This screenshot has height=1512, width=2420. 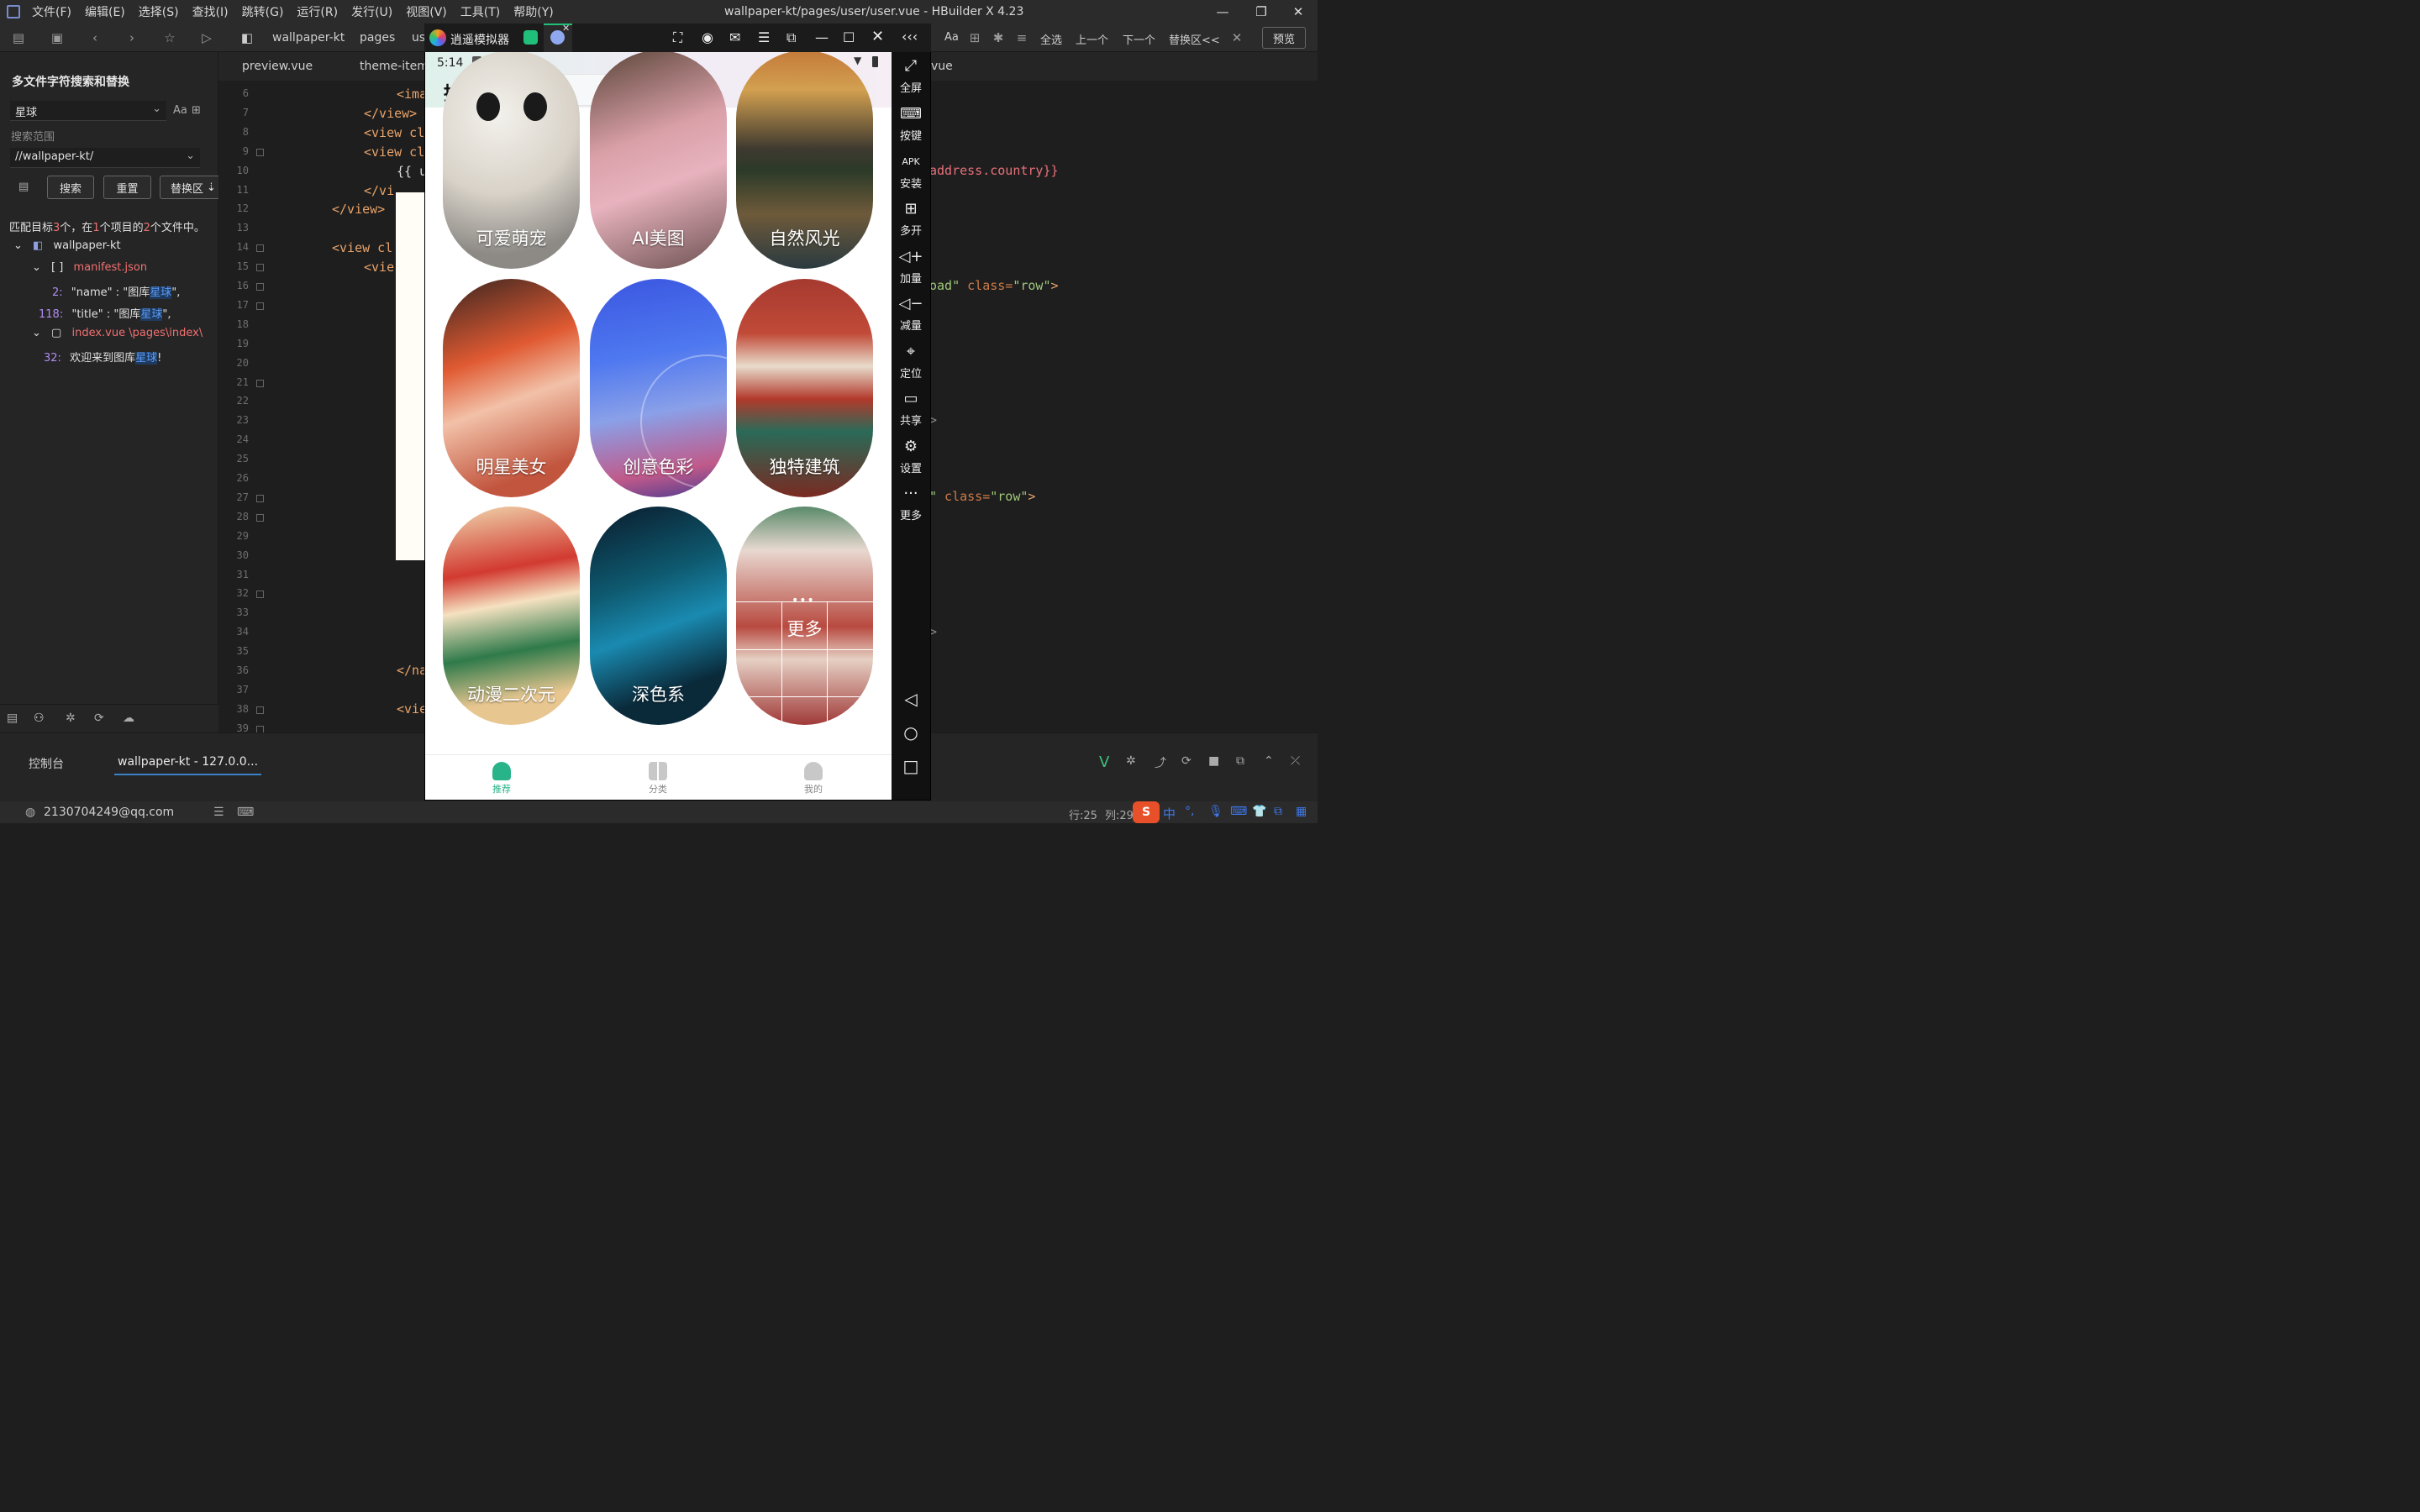 What do you see at coordinates (911, 76) in the screenshot?
I see `fullscreen-button: ⤢ 全屏` at bounding box center [911, 76].